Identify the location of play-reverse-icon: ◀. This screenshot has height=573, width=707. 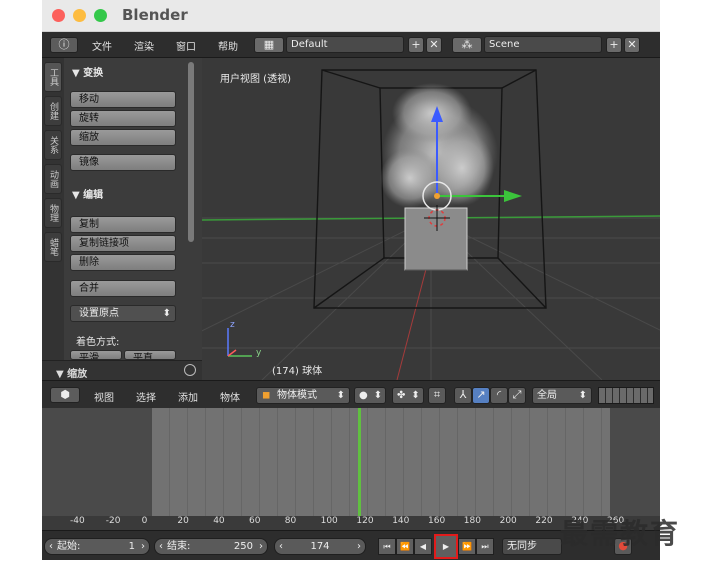
(423, 546).